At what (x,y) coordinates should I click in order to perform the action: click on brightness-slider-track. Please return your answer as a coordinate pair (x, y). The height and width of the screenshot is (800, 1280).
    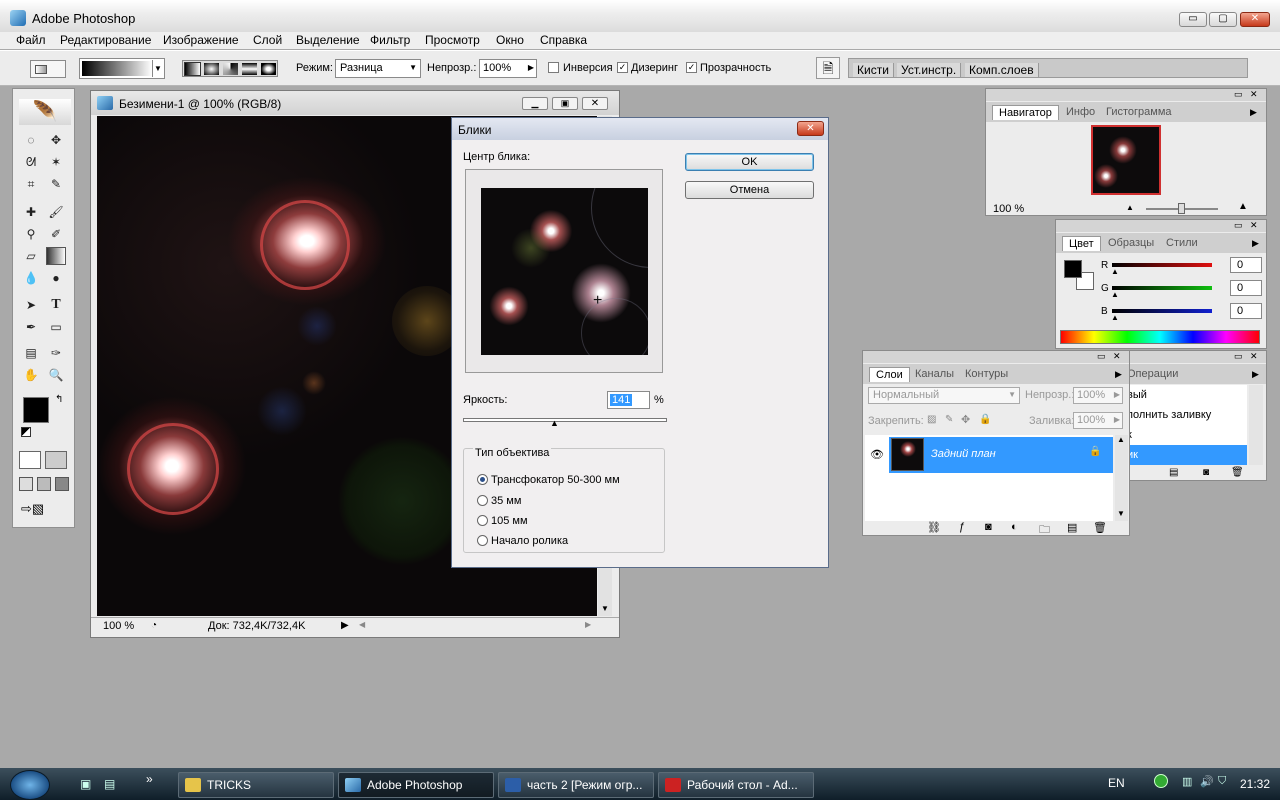
    Looking at the image, I should click on (565, 420).